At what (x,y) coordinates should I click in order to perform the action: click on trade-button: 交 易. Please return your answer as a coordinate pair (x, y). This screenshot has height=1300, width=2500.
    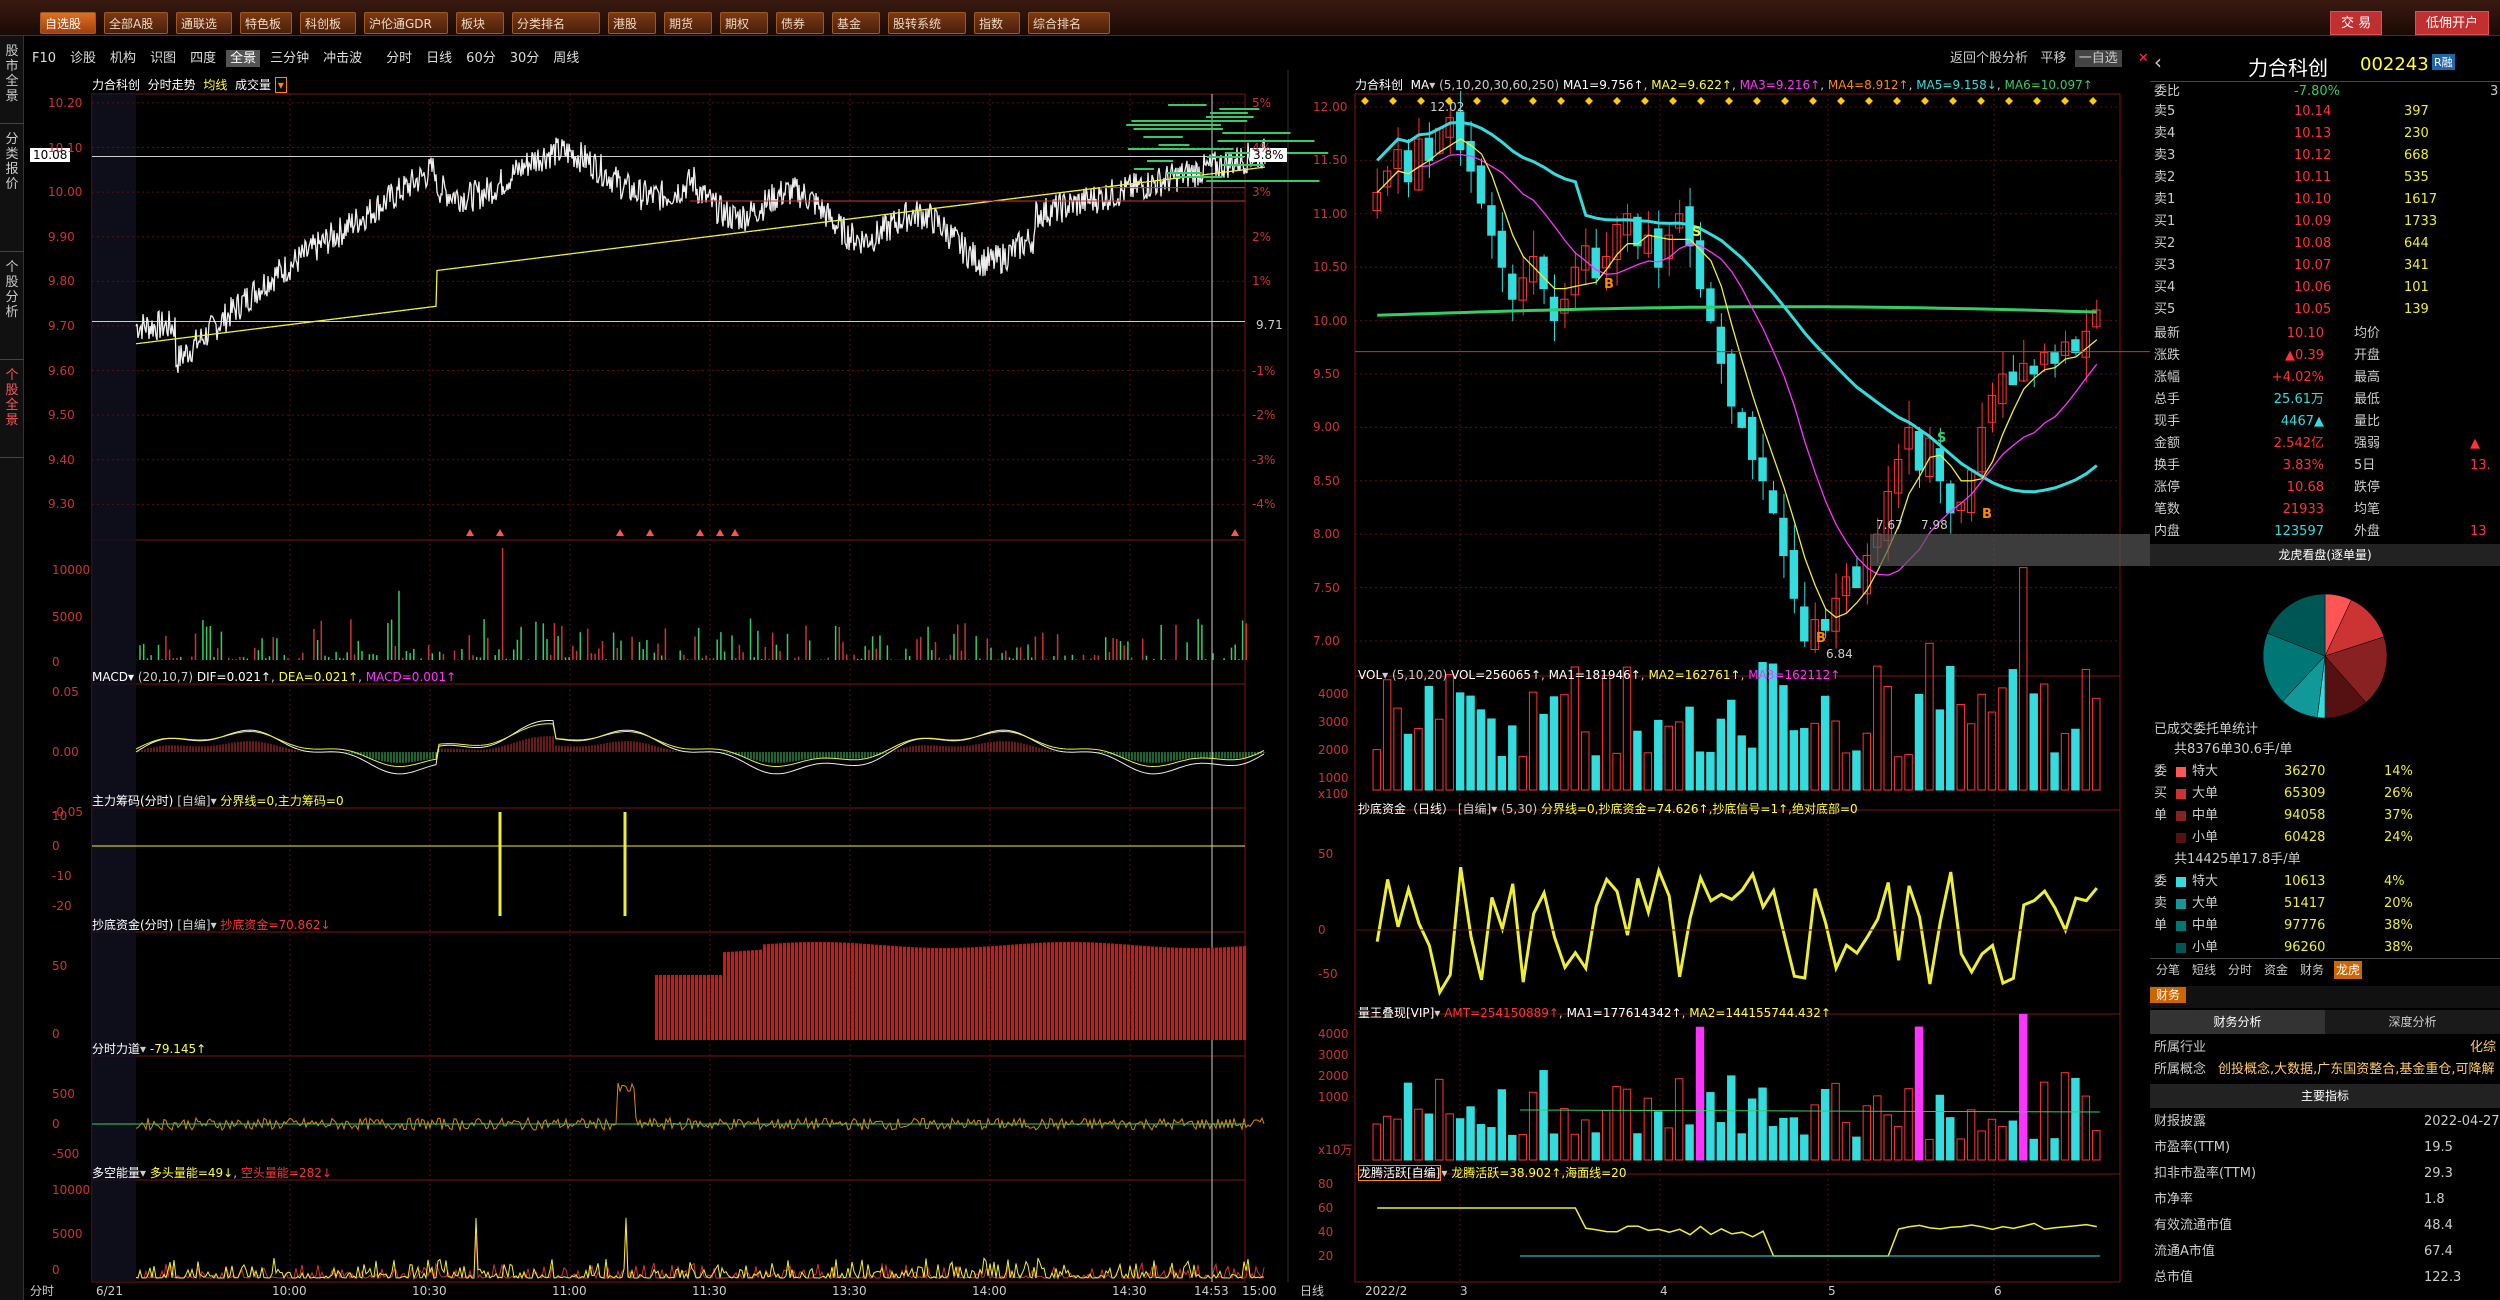
    Looking at the image, I should click on (2356, 23).